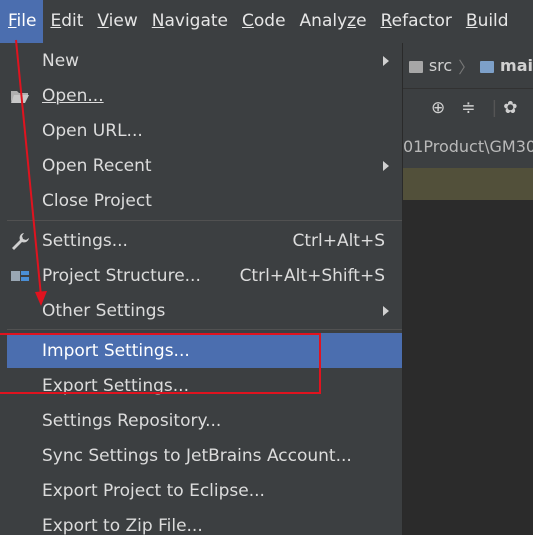 This screenshot has height=535, width=533. Describe the element at coordinates (97, 200) in the screenshot. I see `menu-item-label: Close Project` at that location.